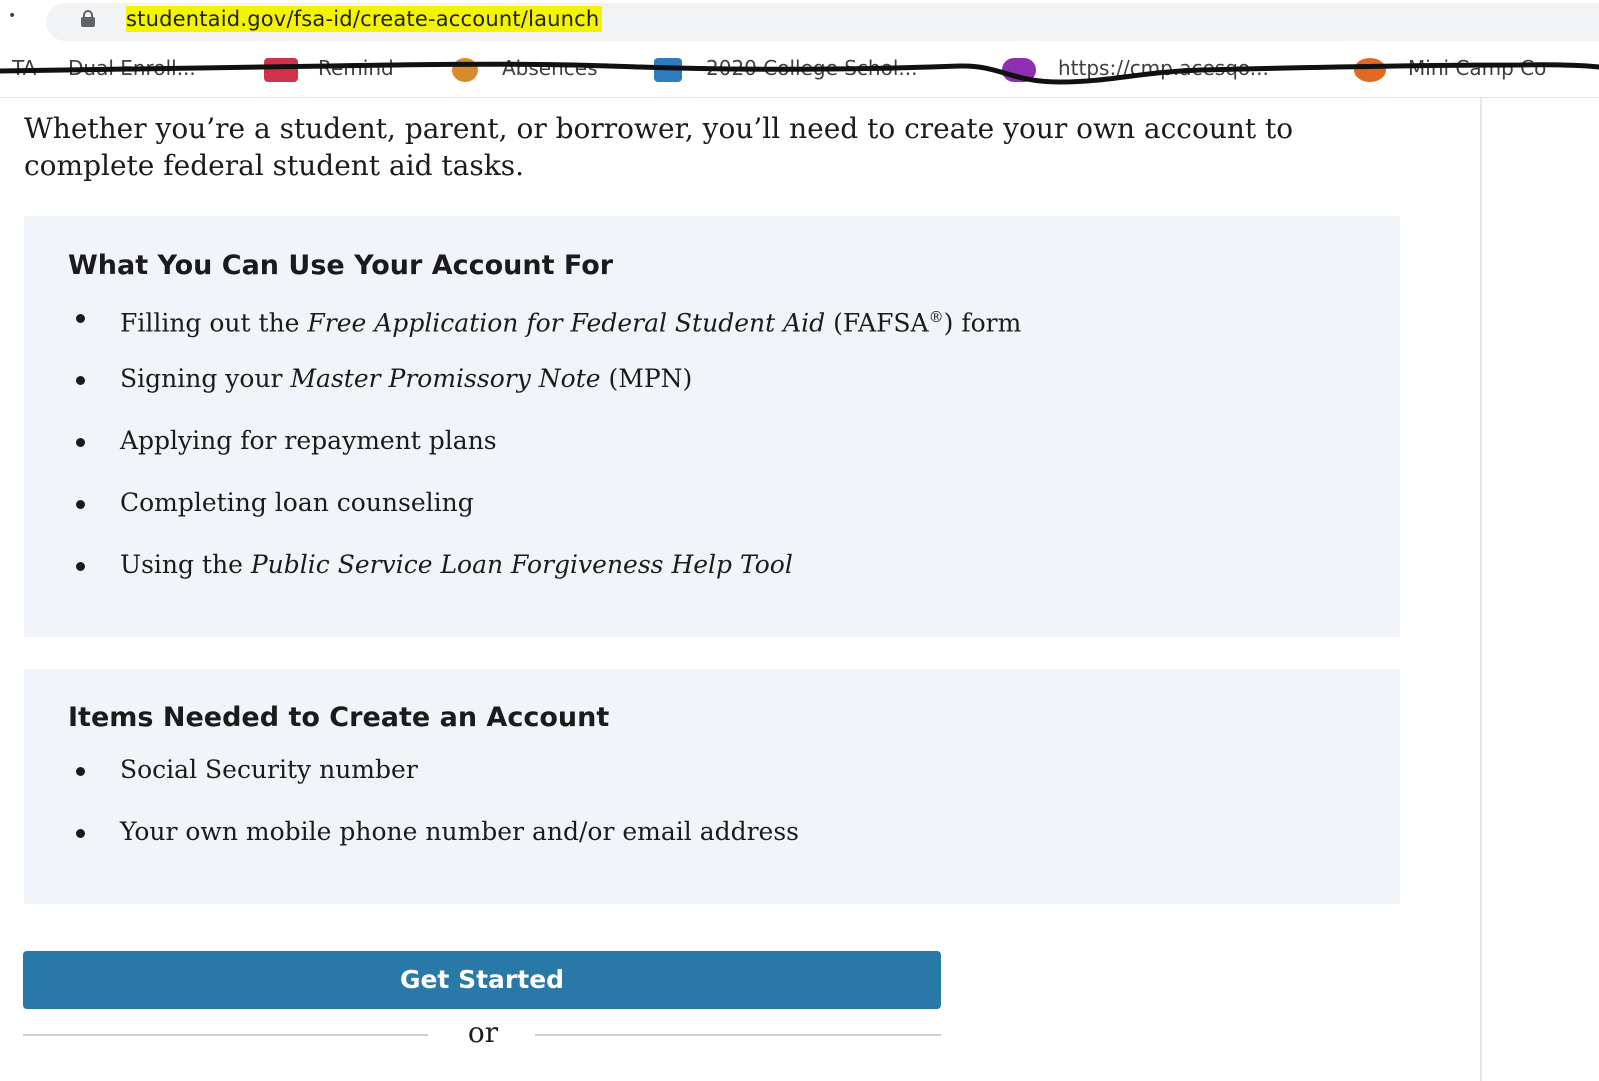  Describe the element at coordinates (225, 1035) in the screenshot. I see `divider-line-left` at that location.